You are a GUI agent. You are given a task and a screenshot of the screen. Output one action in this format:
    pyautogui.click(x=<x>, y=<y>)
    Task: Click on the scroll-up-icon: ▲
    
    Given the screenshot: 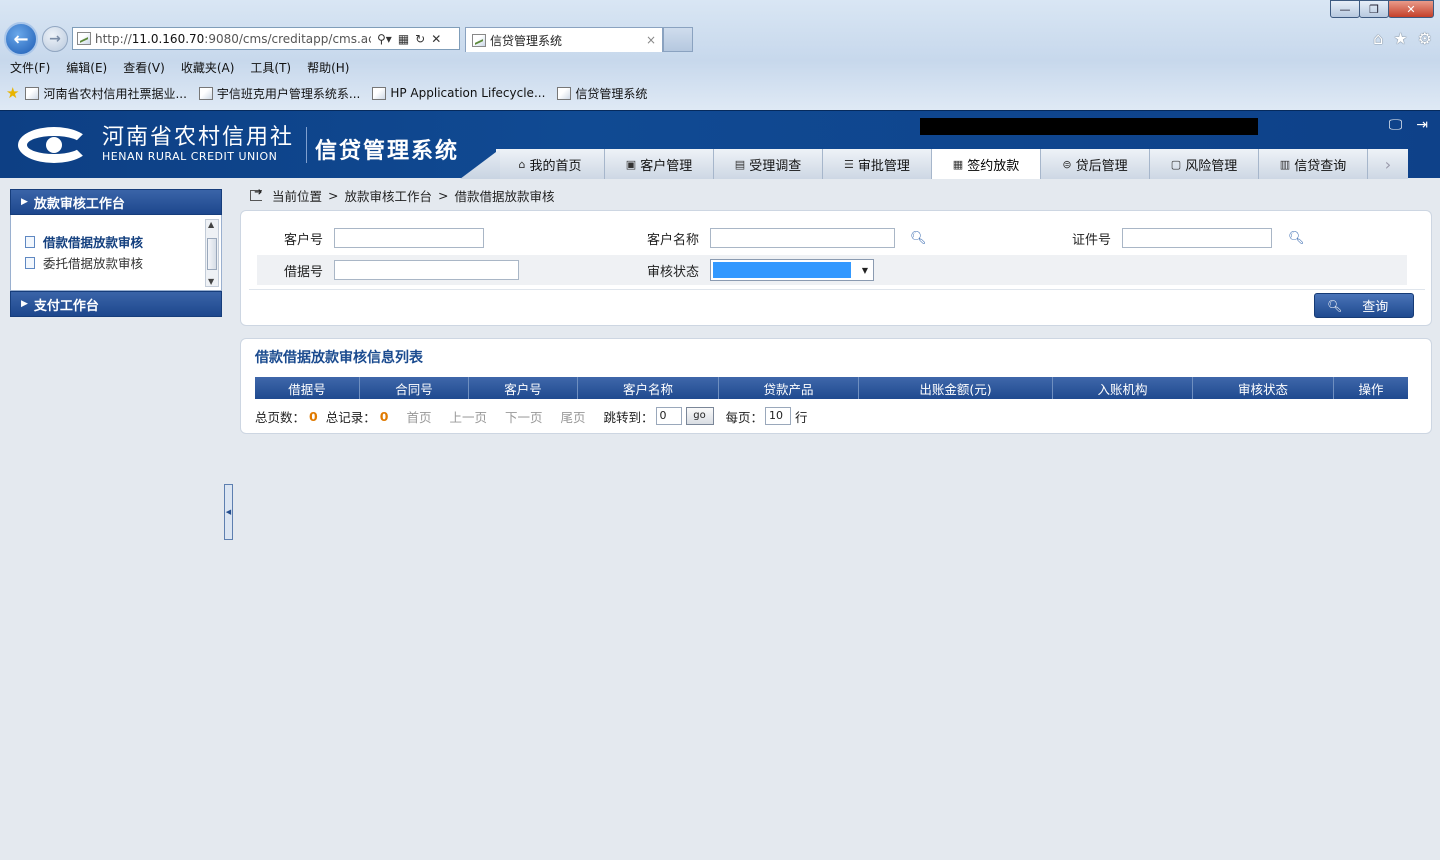 What is the action you would take?
    pyautogui.click(x=211, y=224)
    